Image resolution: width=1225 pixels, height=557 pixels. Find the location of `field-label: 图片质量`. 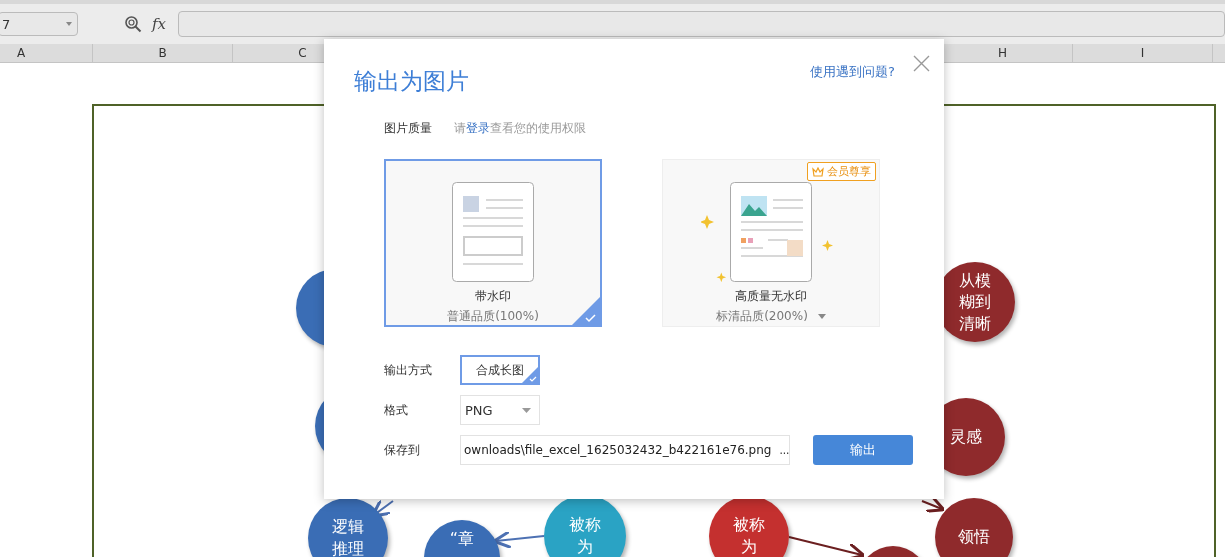

field-label: 图片质量 is located at coordinates (408, 128).